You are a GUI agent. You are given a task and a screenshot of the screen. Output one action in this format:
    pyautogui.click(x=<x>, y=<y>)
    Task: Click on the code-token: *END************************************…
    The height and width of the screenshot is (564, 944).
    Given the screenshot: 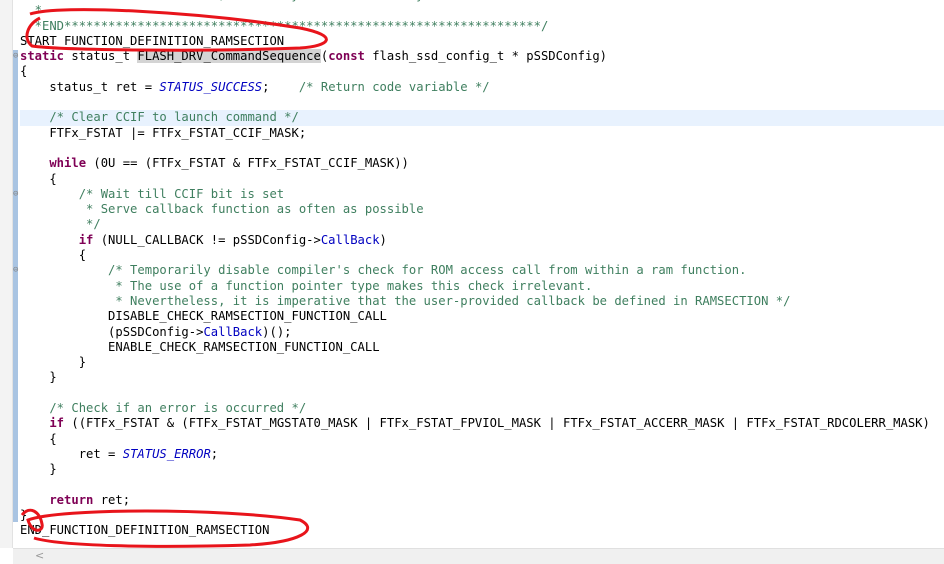 What is the action you would take?
    pyautogui.click(x=284, y=25)
    